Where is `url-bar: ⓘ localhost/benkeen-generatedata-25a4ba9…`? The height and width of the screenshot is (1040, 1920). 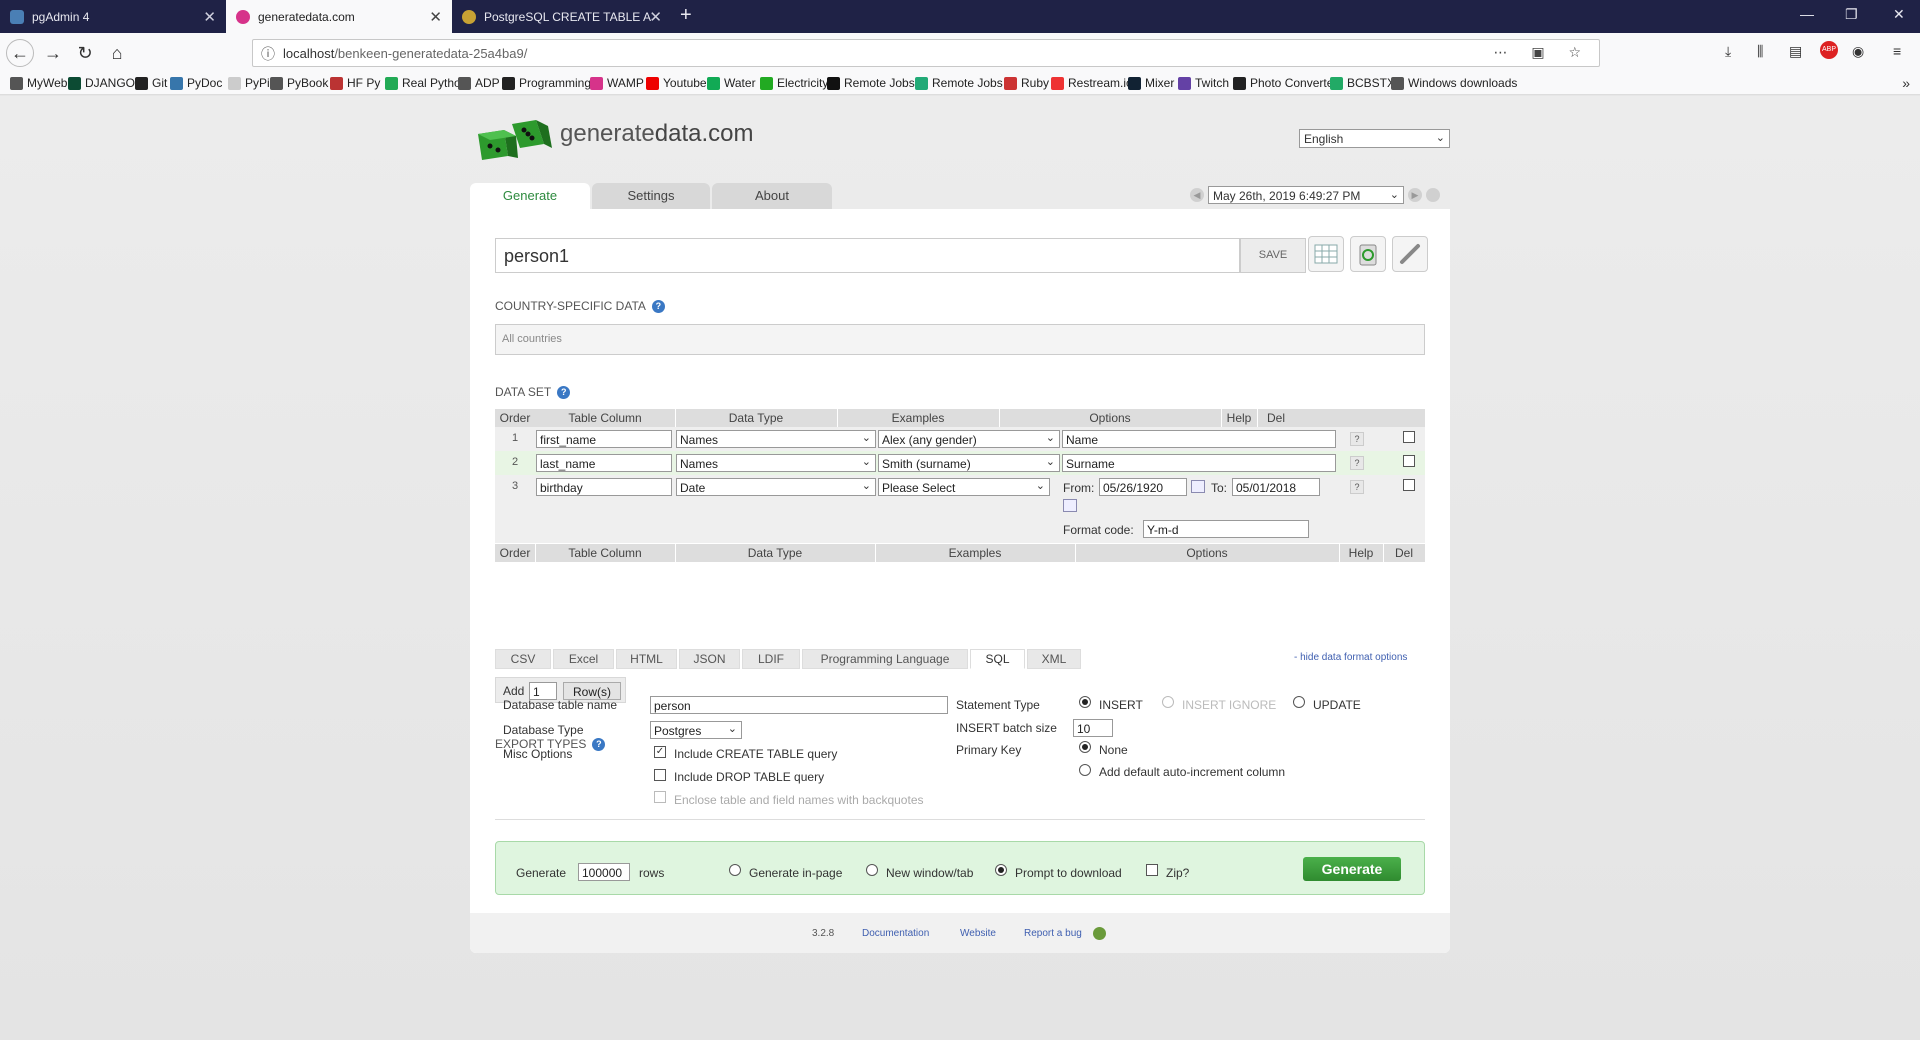
url-bar: ⓘ localhost/benkeen-generatedata-25a4ba9… is located at coordinates (926, 53).